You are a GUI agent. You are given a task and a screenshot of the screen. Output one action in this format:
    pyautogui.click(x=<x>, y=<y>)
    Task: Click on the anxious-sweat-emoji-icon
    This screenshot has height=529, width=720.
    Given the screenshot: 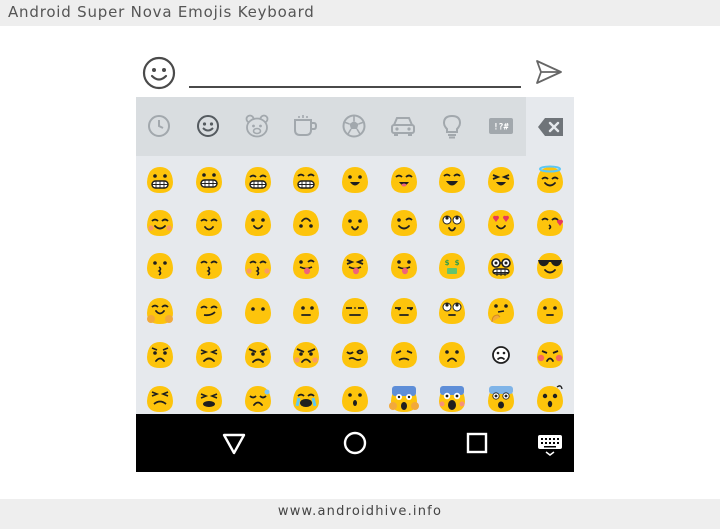 What is the action you would take?
    pyautogui.click(x=501, y=399)
    